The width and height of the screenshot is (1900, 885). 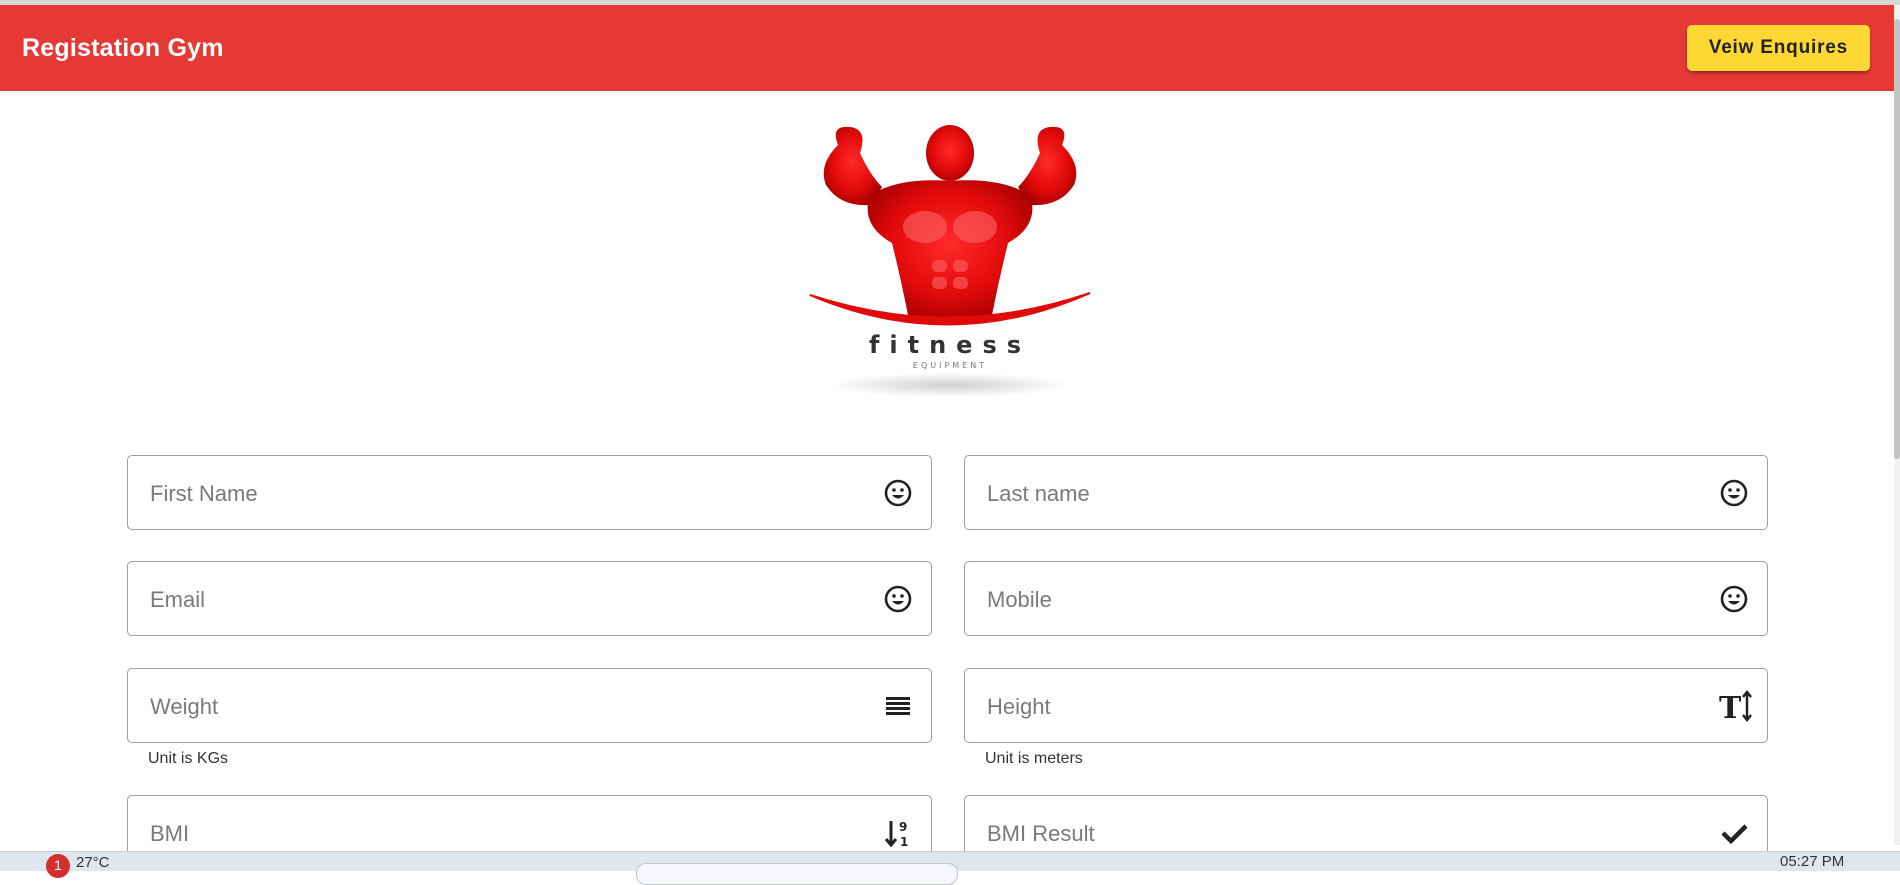 I want to click on taskbar-clock: 05:27 PM, so click(x=1812, y=861).